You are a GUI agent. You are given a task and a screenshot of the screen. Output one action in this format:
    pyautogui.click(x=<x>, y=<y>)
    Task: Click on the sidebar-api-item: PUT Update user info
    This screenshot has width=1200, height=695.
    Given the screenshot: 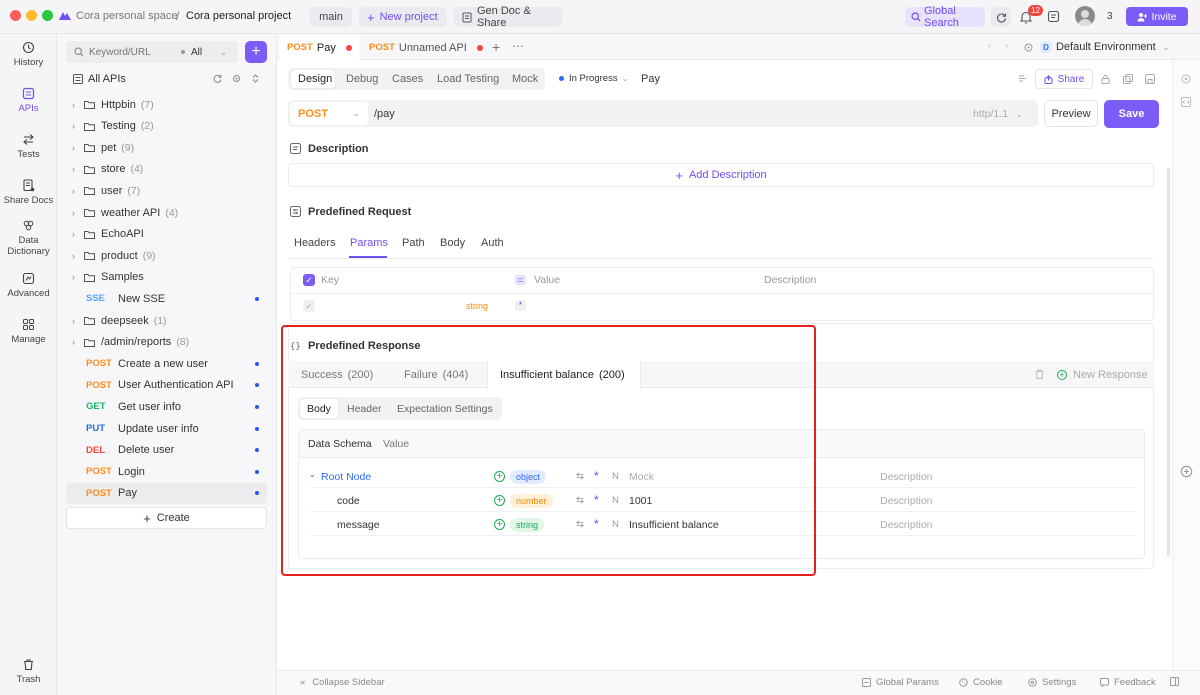 What is the action you would take?
    pyautogui.click(x=166, y=428)
    